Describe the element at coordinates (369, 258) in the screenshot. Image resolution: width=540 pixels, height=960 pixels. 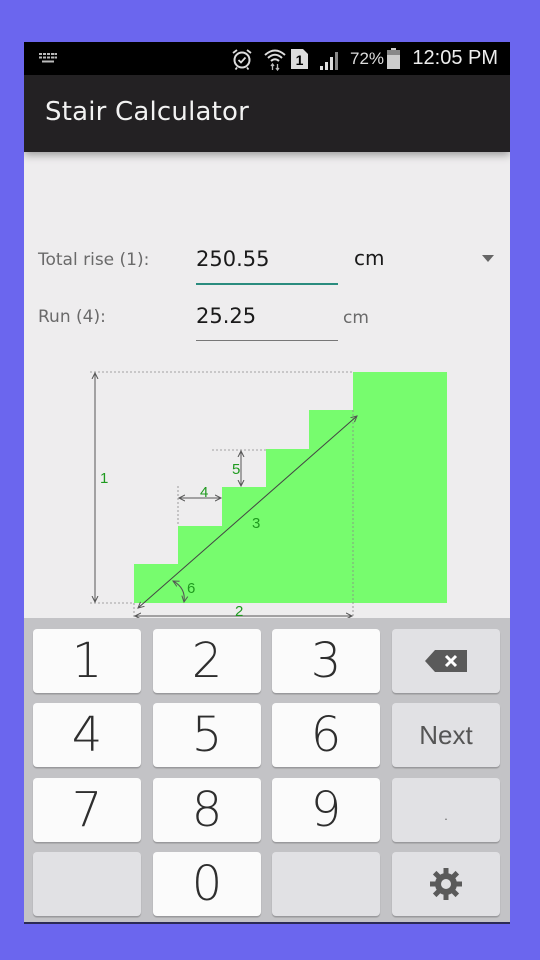
I see `unit-dropdown-value: cm` at that location.